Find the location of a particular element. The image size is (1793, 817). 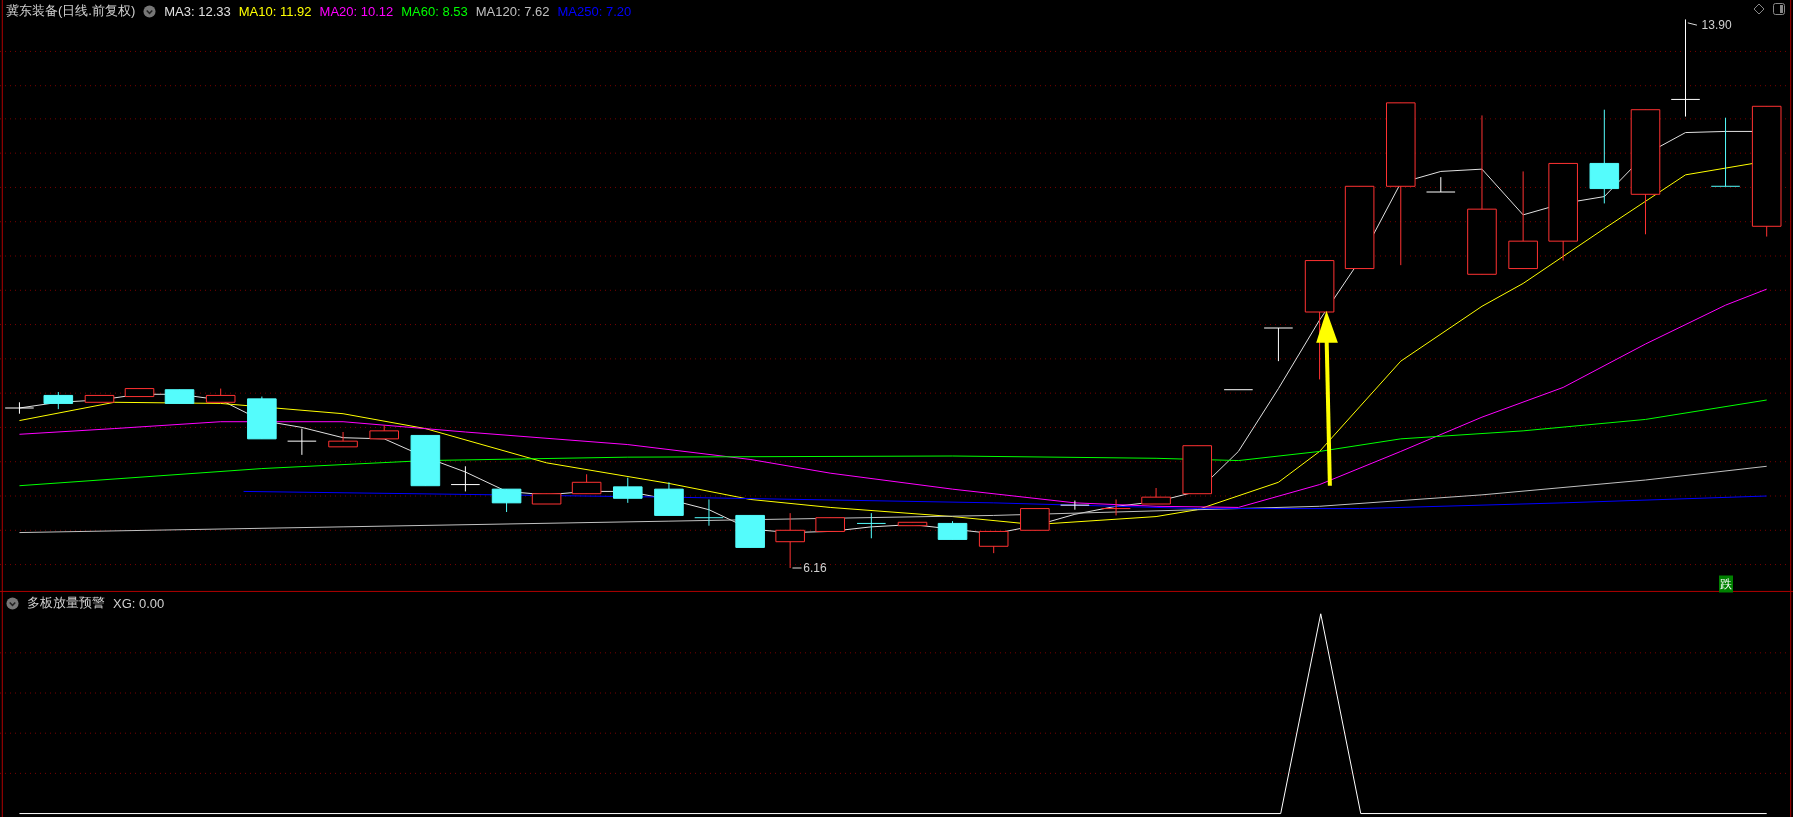

indicator-value: MA250: 7.20 is located at coordinates (594, 11).